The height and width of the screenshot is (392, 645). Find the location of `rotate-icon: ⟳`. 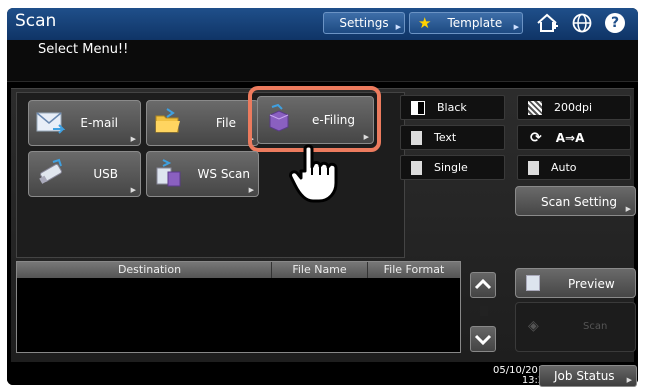

rotate-icon: ⟳ is located at coordinates (536, 137).